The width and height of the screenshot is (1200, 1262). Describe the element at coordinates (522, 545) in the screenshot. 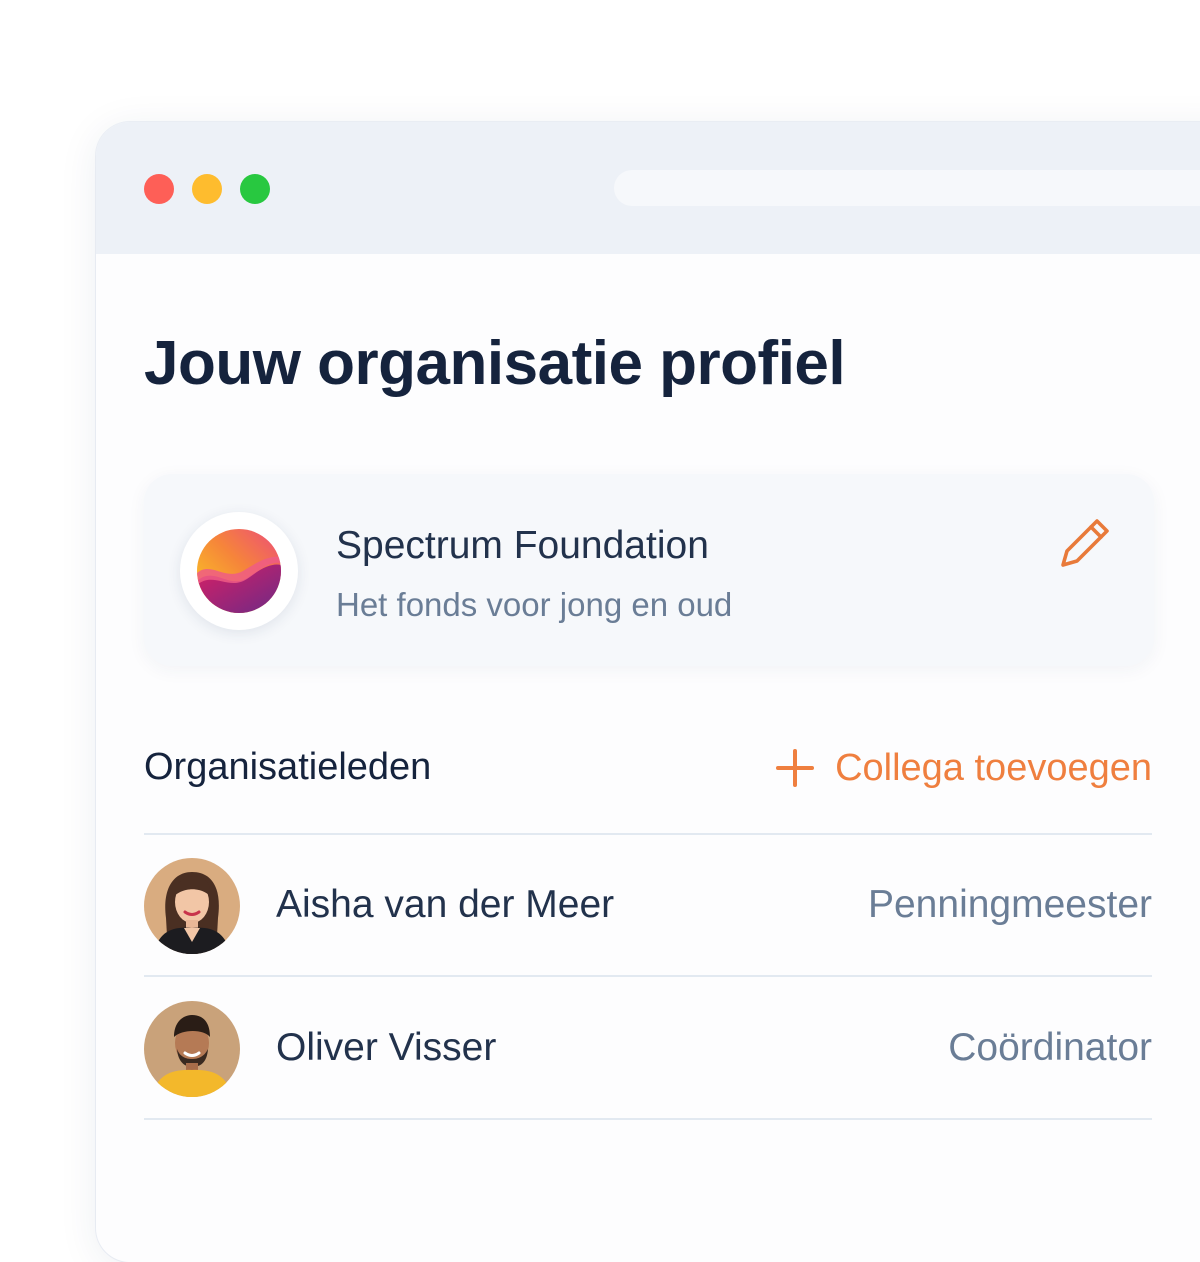

I see `organization-name: Spectrum Foundation` at that location.